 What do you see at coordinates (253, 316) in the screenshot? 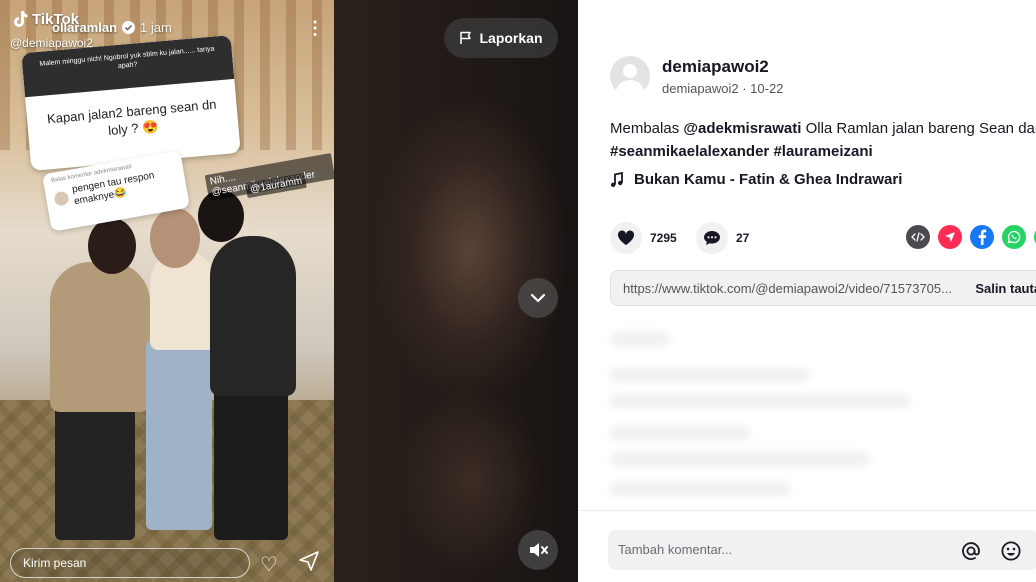
I see `person-right` at bounding box center [253, 316].